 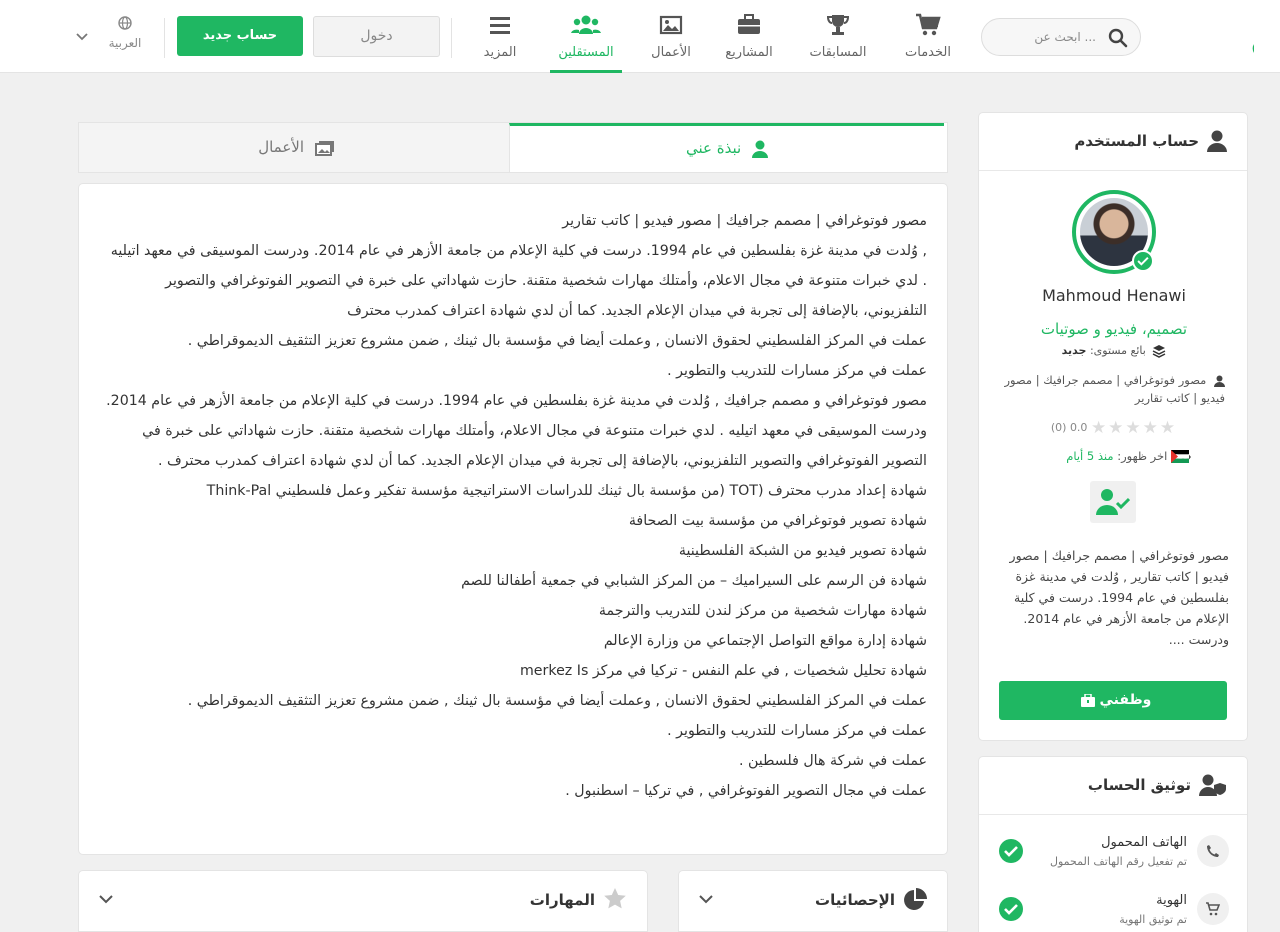 I want to click on tab-works: الأعمال, so click(x=296, y=147).